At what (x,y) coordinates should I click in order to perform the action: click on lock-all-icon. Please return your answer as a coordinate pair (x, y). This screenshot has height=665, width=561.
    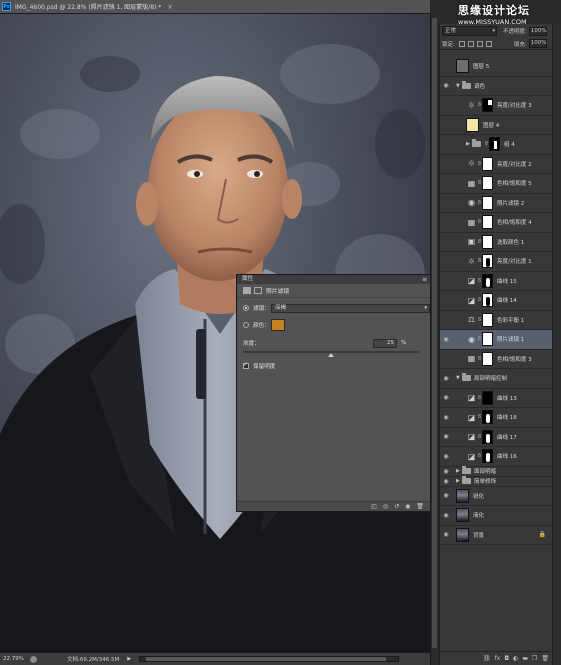
    Looking at the image, I should click on (488, 43).